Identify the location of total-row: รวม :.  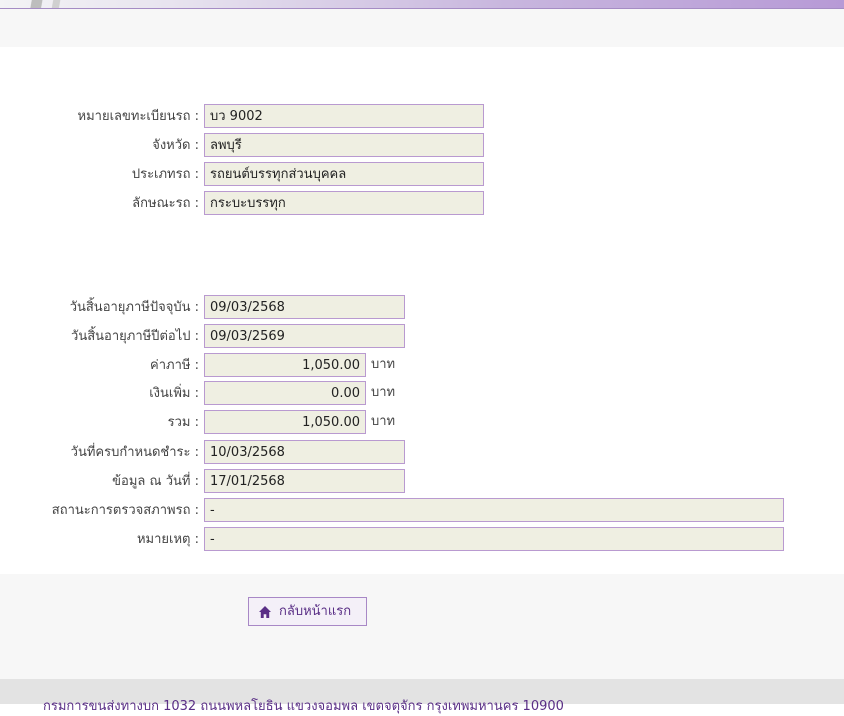
(99, 423).